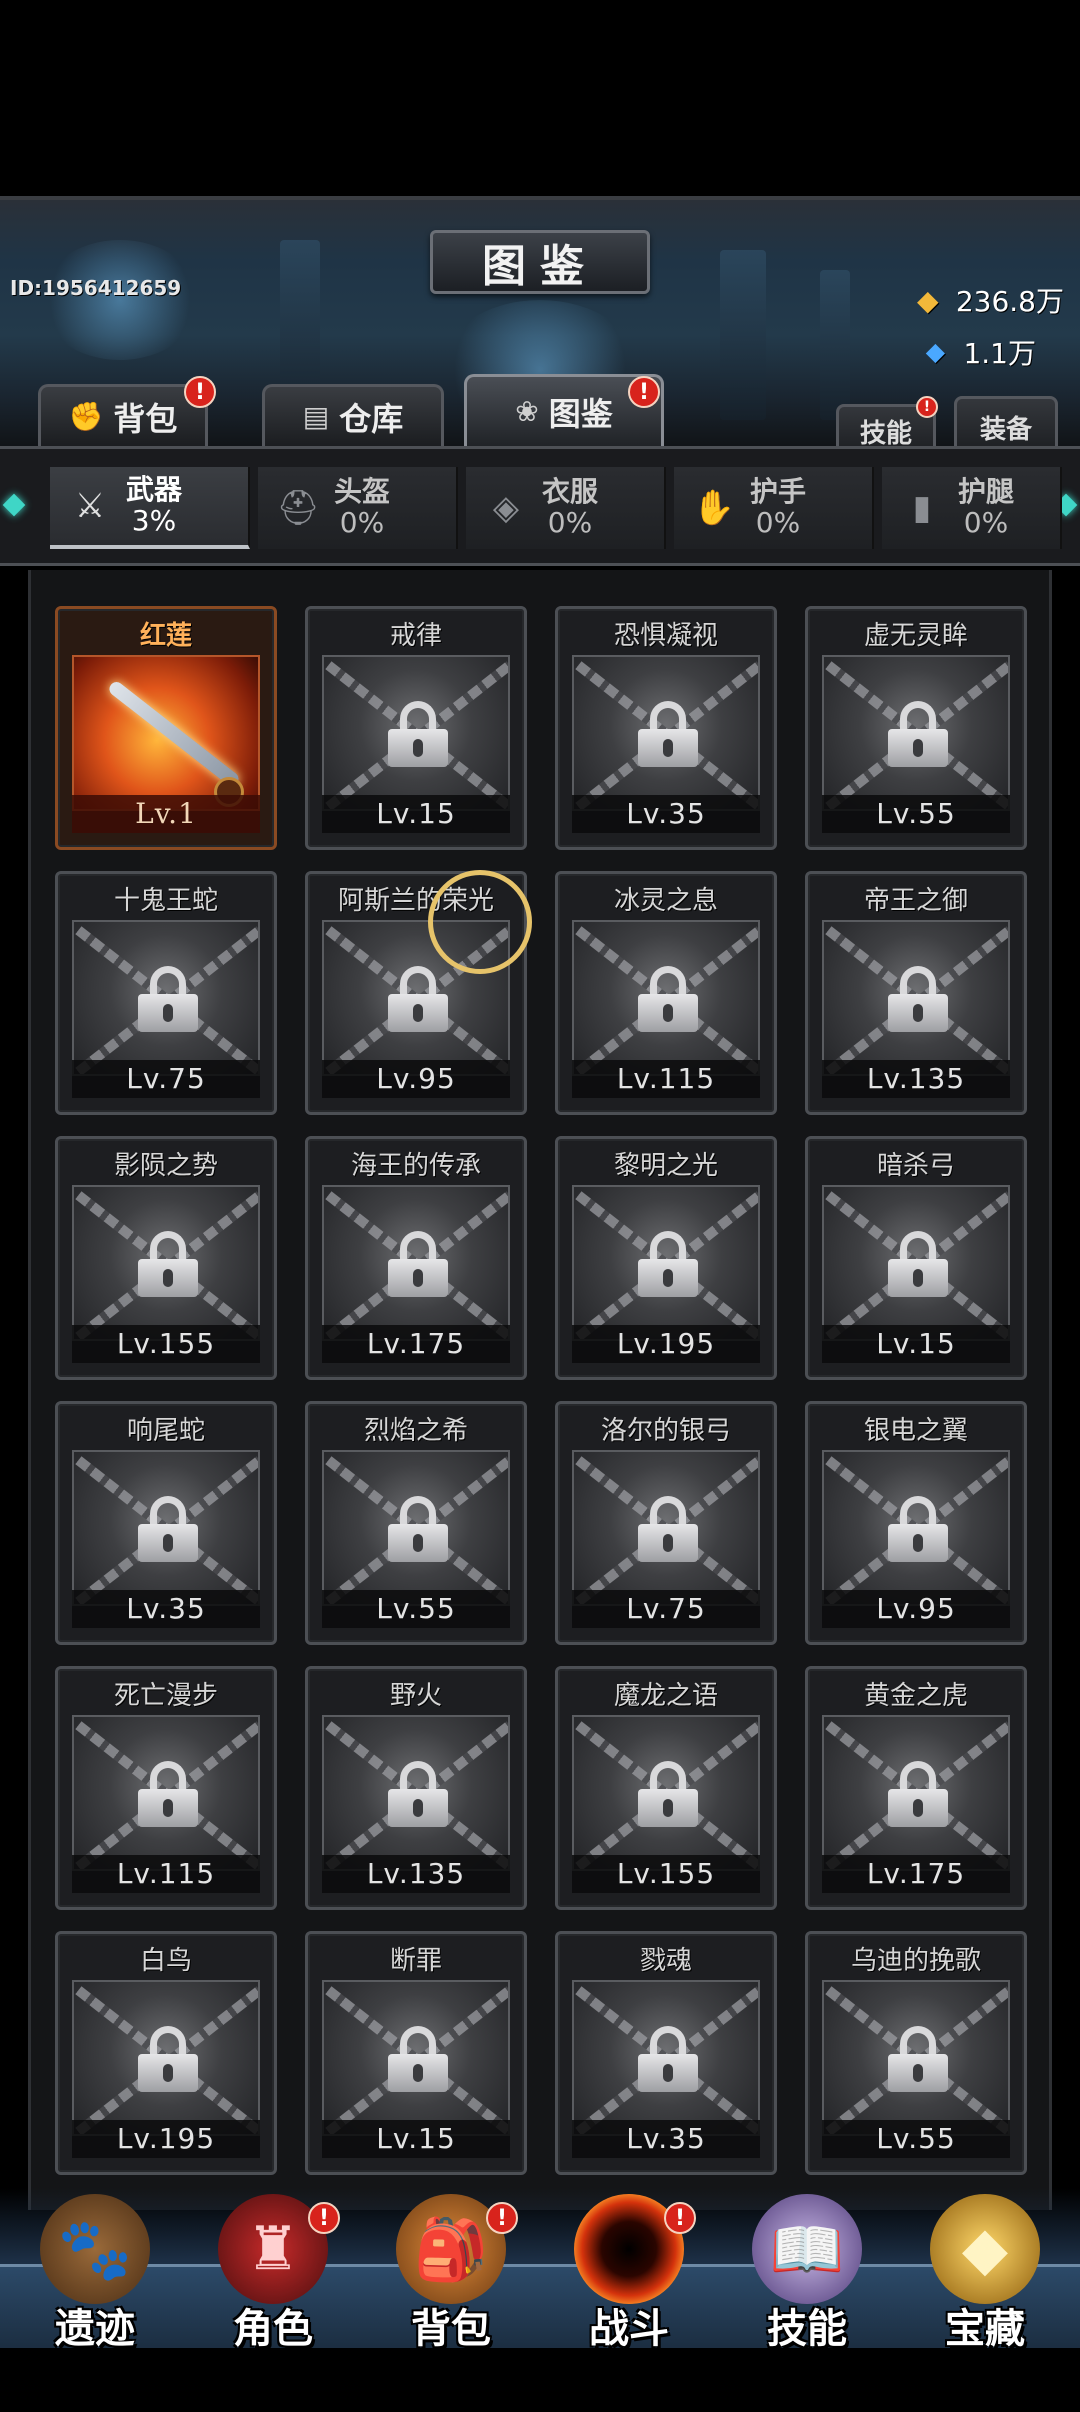 The image size is (1080, 2412). What do you see at coordinates (95, 2329) in the screenshot?
I see `nav-relic-label: 遗迹` at bounding box center [95, 2329].